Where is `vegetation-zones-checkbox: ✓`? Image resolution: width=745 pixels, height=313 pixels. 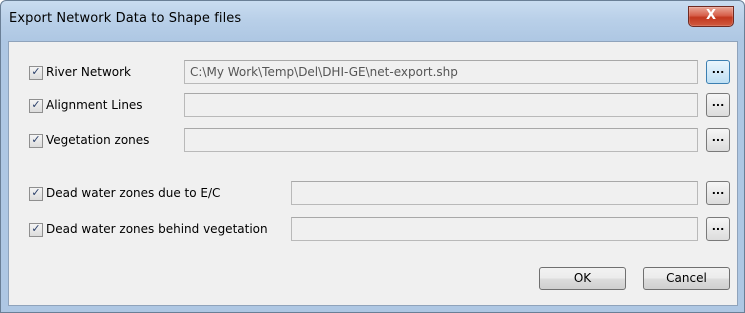
vegetation-zones-checkbox: ✓ is located at coordinates (36, 140).